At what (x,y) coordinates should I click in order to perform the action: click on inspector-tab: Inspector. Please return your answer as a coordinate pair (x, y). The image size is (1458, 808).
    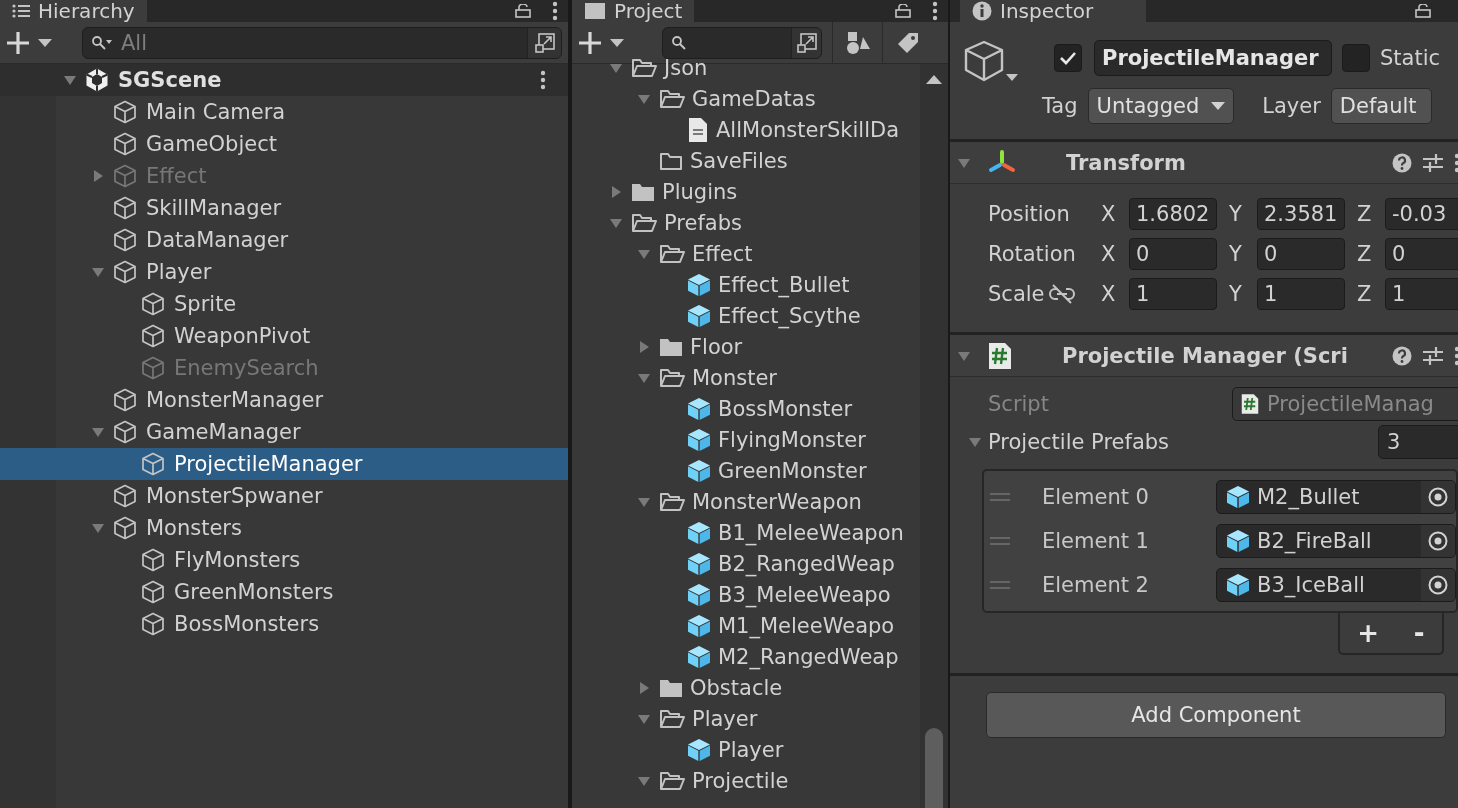
    Looking at the image, I should click on (1053, 11).